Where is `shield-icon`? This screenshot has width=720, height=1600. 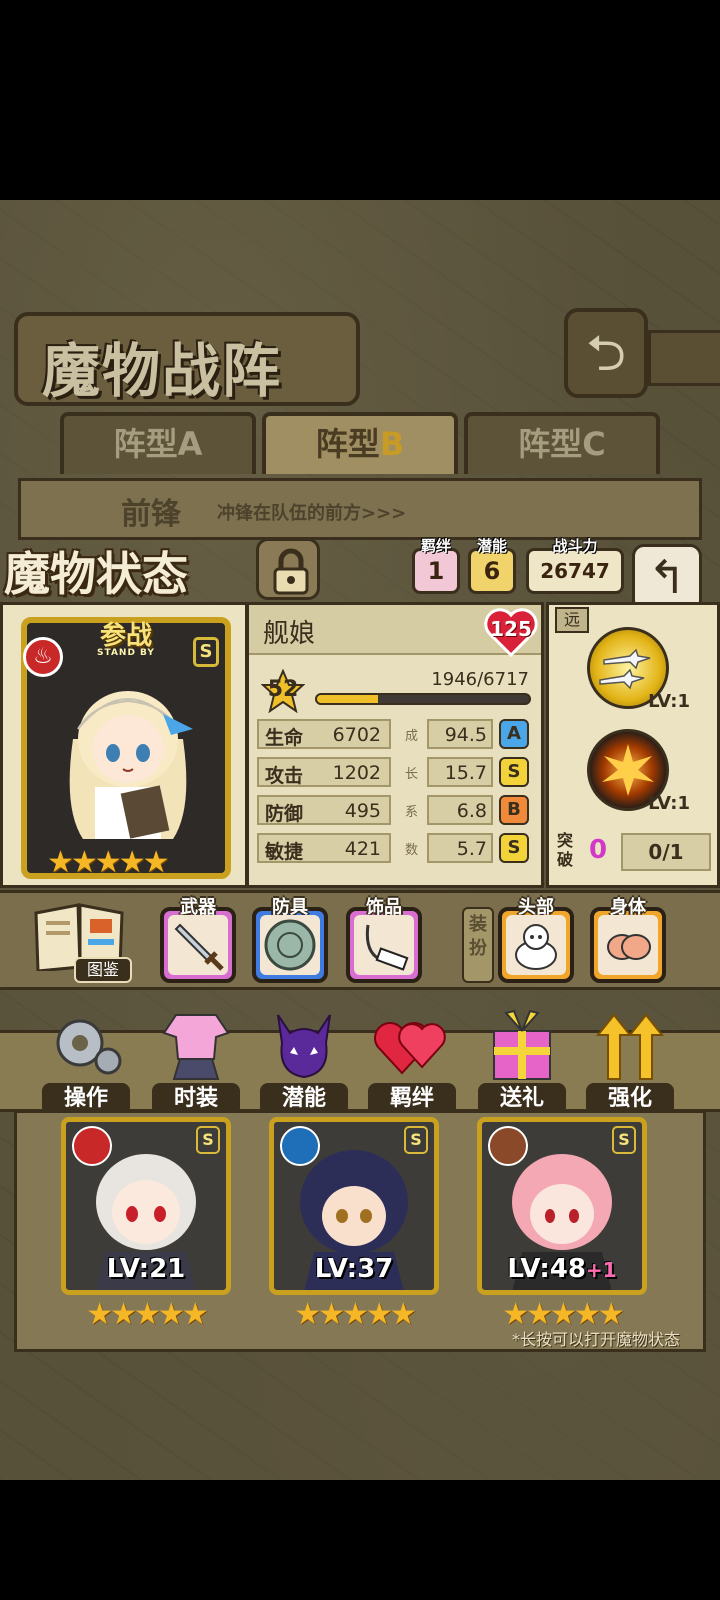
shield-icon is located at coordinates (290, 945).